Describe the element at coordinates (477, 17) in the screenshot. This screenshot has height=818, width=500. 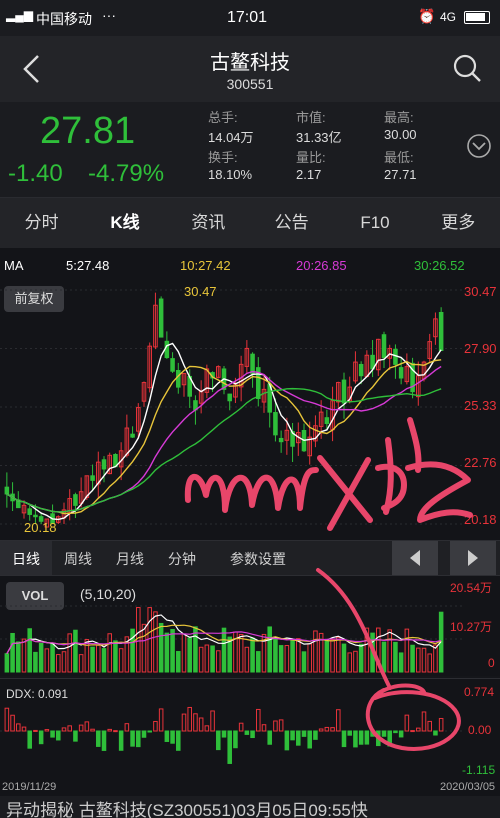
I see `battery-icon` at that location.